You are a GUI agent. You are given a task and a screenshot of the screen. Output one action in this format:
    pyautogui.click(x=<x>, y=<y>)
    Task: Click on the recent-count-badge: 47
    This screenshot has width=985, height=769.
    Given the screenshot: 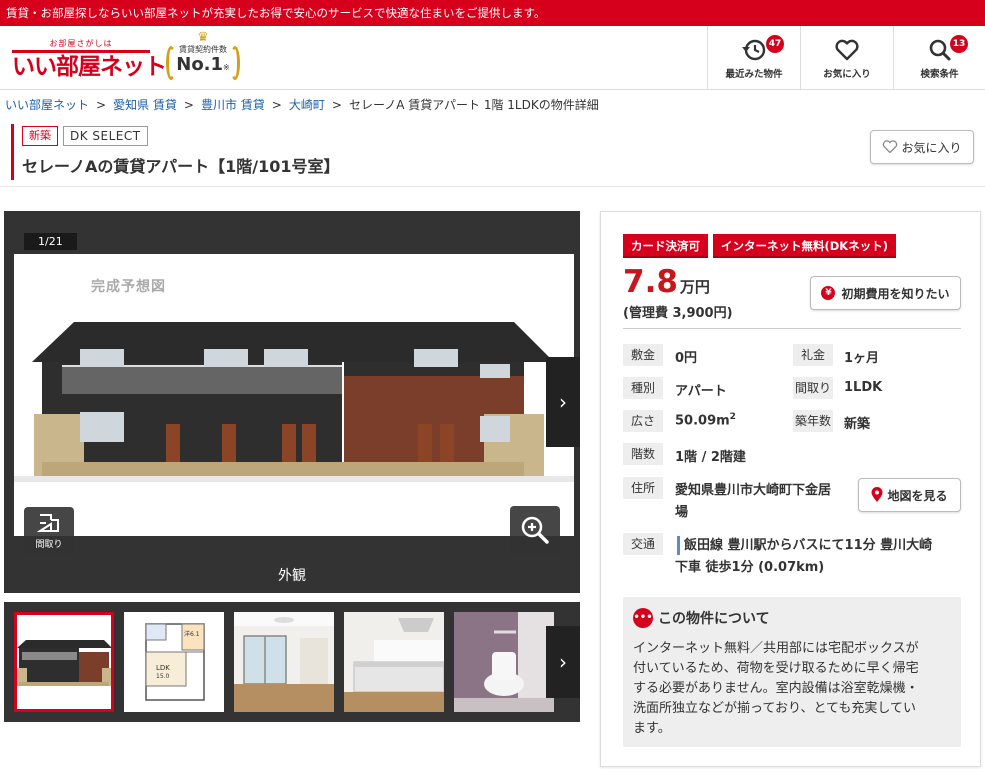 What is the action you would take?
    pyautogui.click(x=775, y=44)
    